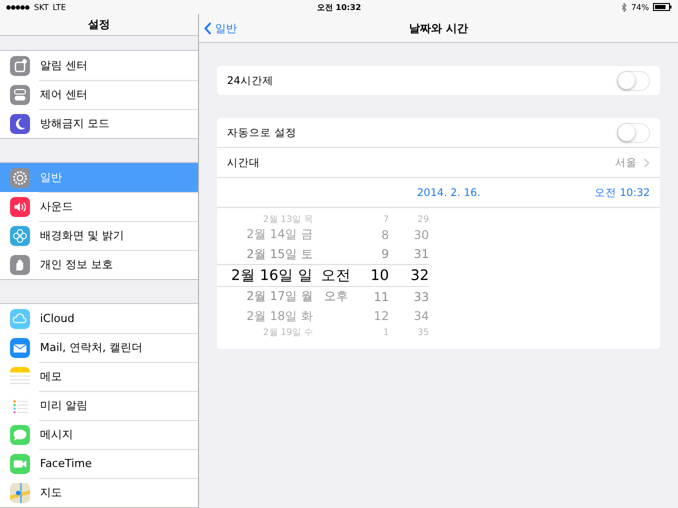 This screenshot has width=678, height=508. Describe the element at coordinates (20, 178) in the screenshot. I see `gear-icon` at that location.